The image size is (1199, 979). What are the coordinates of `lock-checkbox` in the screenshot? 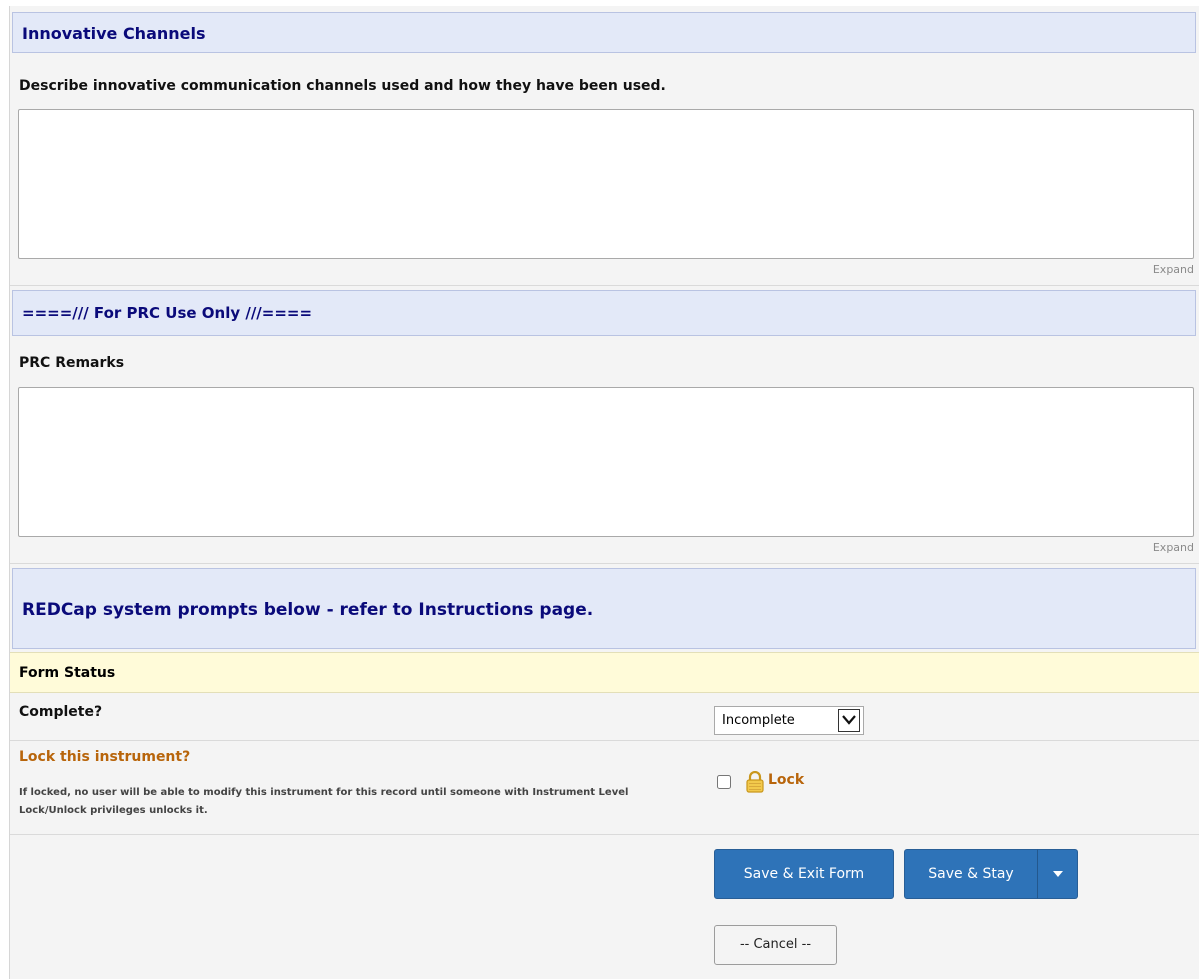 It's located at (724, 782).